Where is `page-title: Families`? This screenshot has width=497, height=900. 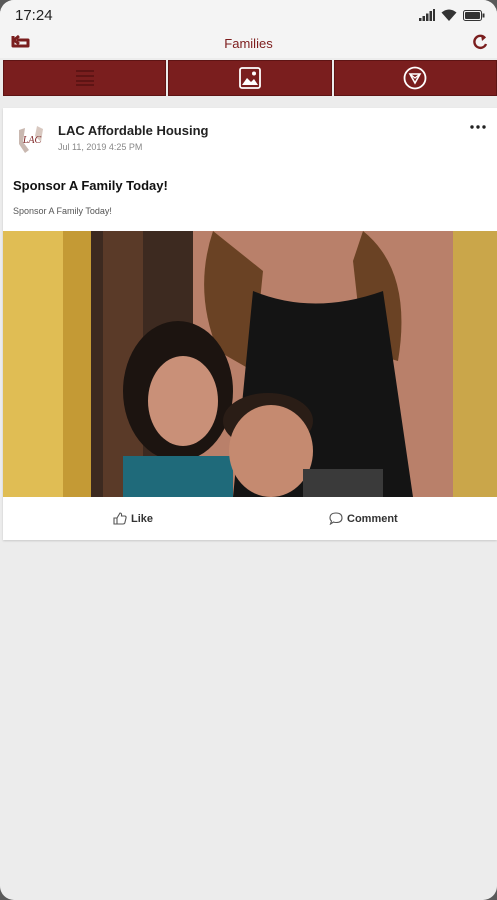
page-title: Families is located at coordinates (248, 43).